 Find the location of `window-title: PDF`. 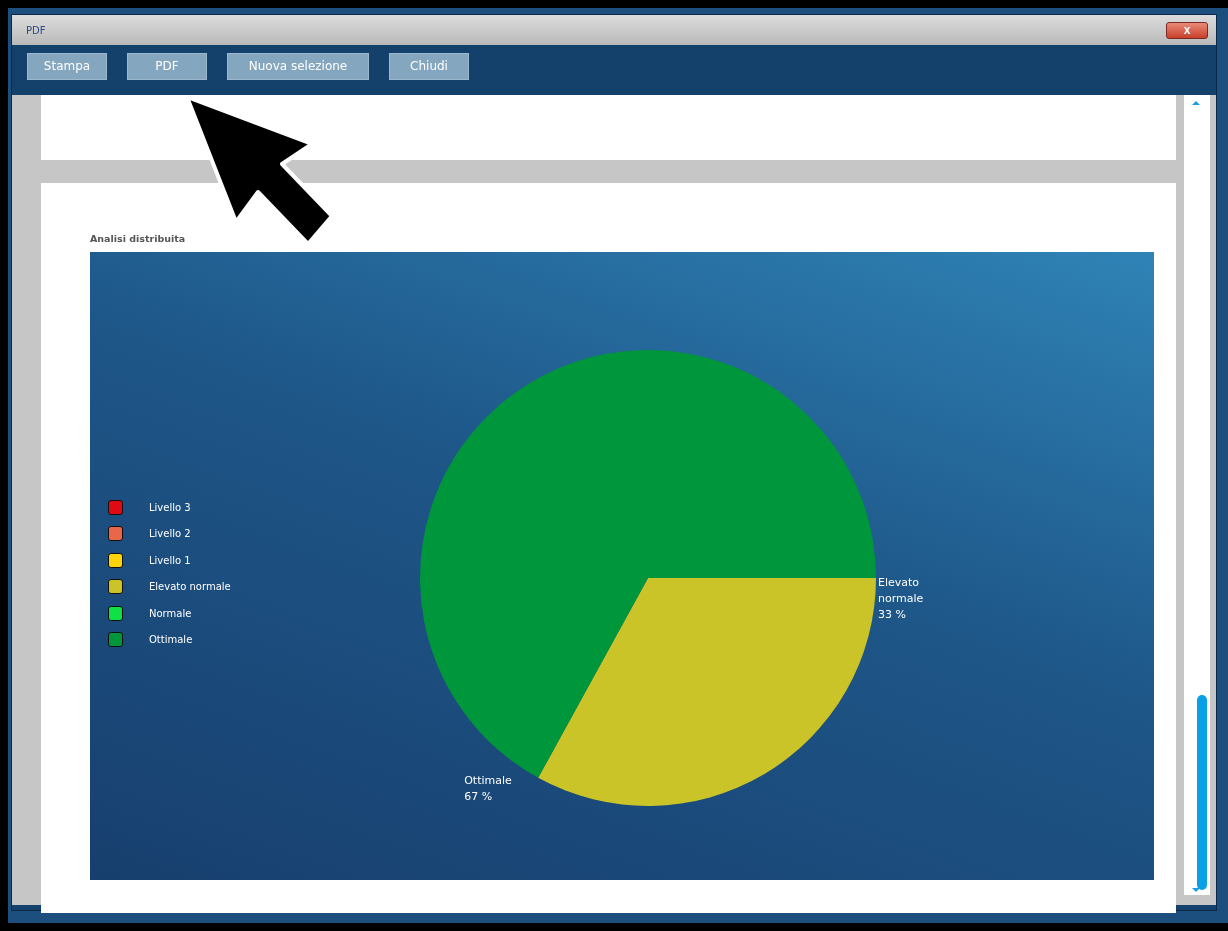

window-title: PDF is located at coordinates (36, 30).